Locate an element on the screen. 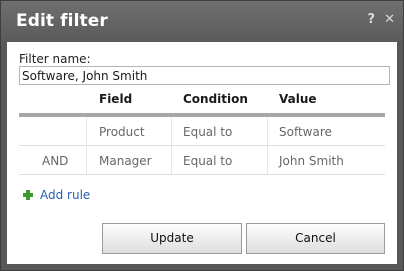 This screenshot has width=404, height=271. rule-operator: AND is located at coordinates (55, 161).